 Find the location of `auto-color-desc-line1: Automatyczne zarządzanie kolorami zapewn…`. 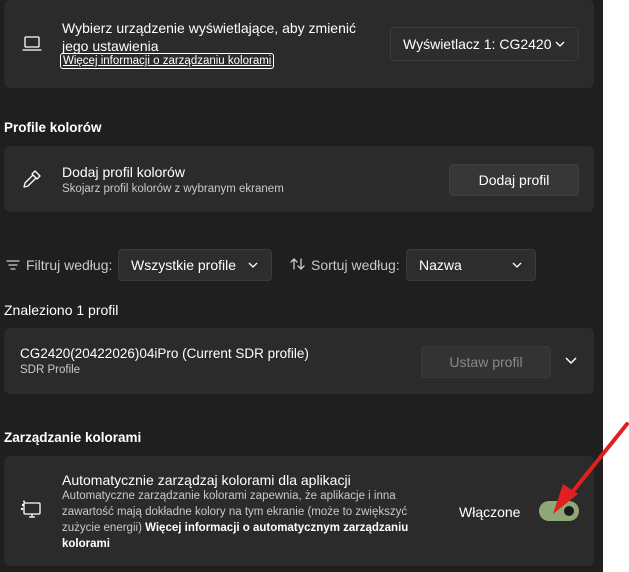

auto-color-desc-line1: Automatyczne zarządzanie kolorami zapewn… is located at coordinates (229, 496).